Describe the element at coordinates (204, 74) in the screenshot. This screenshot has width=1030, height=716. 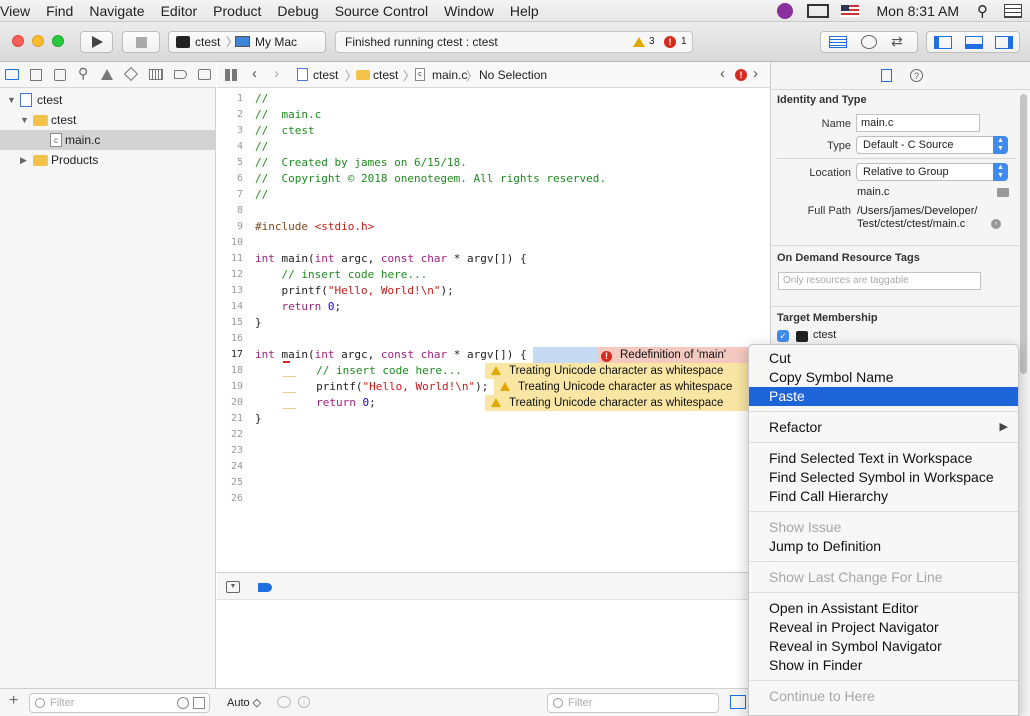
I see `report-navigator-icon` at that location.